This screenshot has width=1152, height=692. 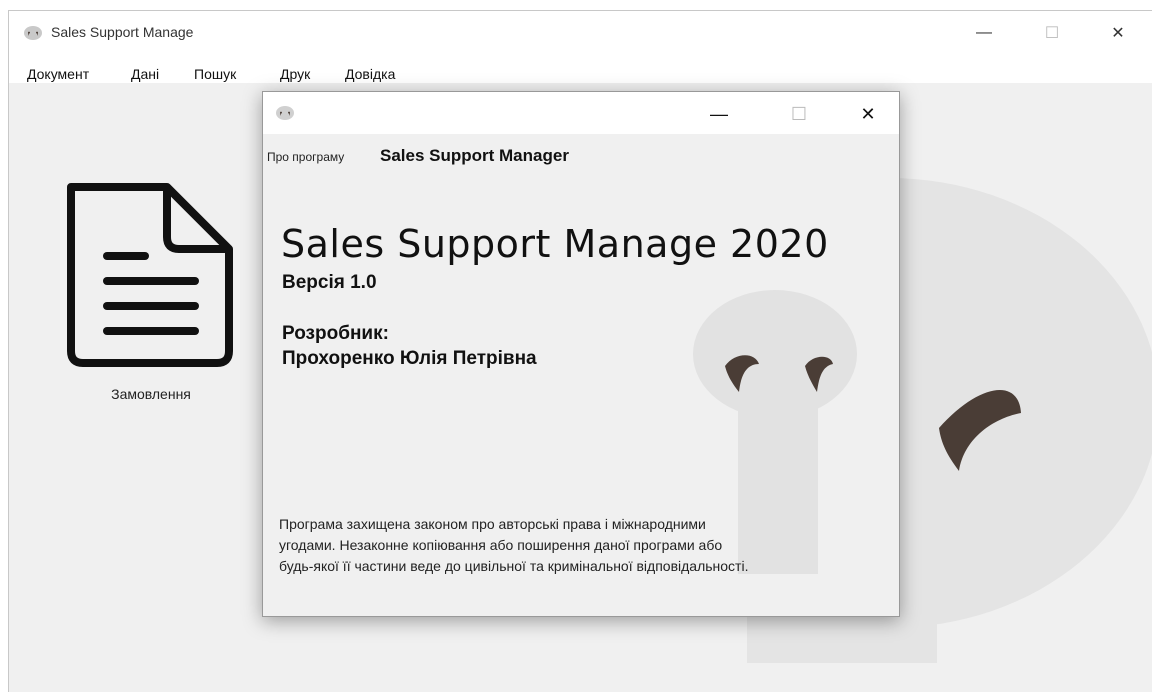 What do you see at coordinates (799, 114) in the screenshot?
I see `dialog-maximize-button: ☐` at bounding box center [799, 114].